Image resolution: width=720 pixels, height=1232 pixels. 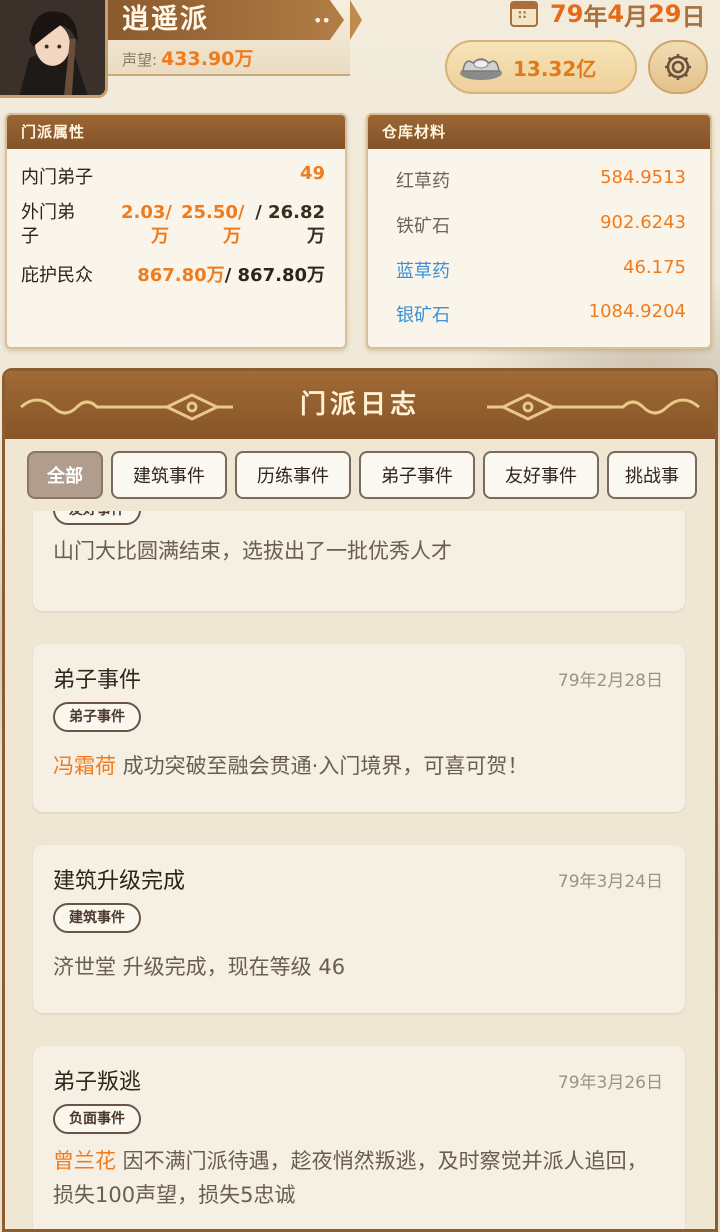 What do you see at coordinates (48, 224) in the screenshot?
I see `outer-disciples-label: 外门弟子` at bounding box center [48, 224].